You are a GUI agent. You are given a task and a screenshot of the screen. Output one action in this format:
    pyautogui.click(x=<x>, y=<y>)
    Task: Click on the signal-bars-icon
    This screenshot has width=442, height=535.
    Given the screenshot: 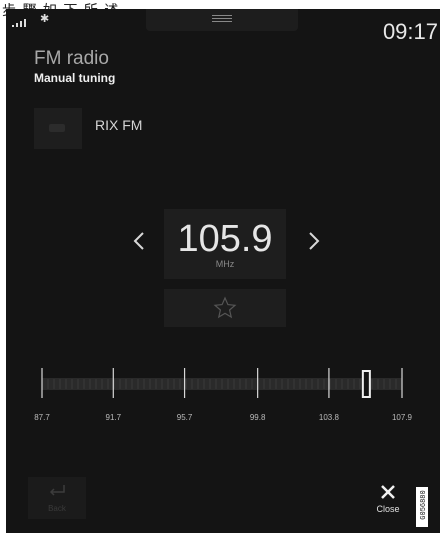 What is the action you would take?
    pyautogui.click(x=19, y=23)
    